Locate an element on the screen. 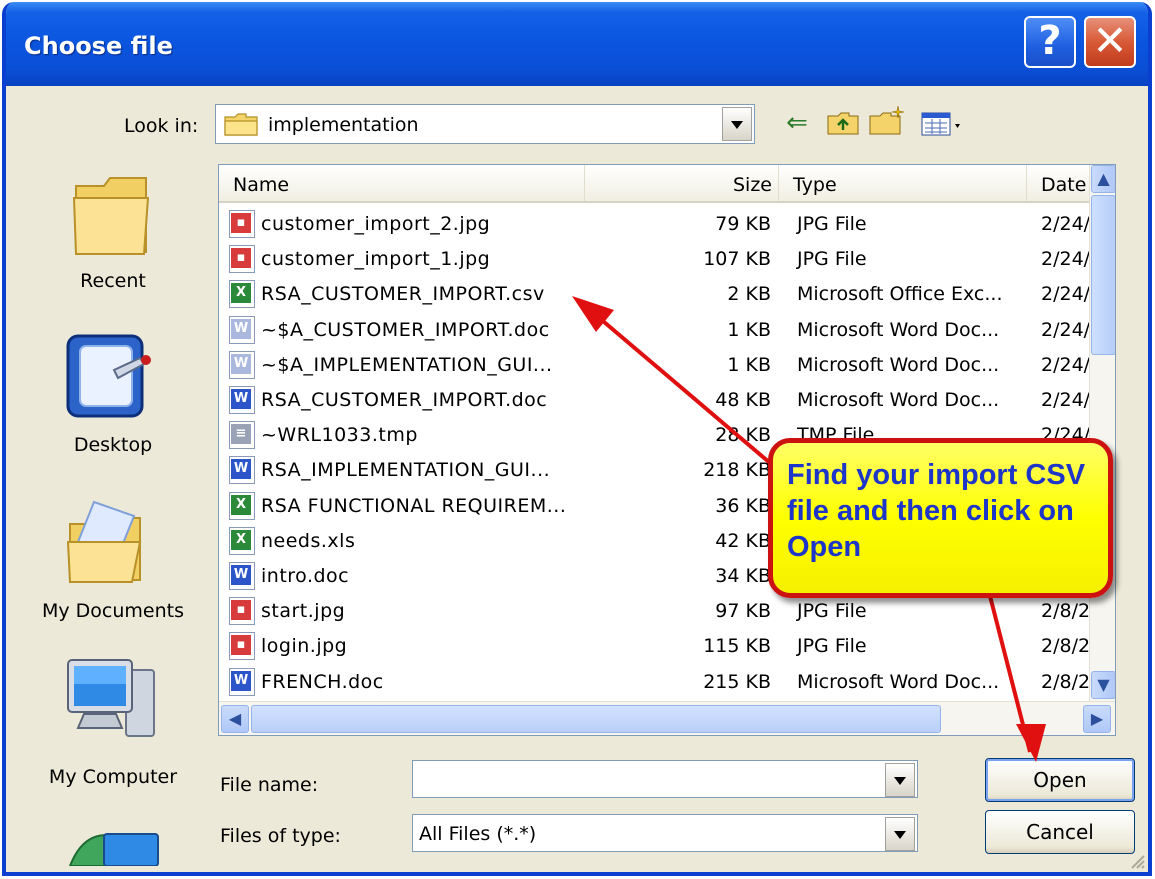 The width and height of the screenshot is (1155, 879). file-size: 48 KB is located at coordinates (743, 400).